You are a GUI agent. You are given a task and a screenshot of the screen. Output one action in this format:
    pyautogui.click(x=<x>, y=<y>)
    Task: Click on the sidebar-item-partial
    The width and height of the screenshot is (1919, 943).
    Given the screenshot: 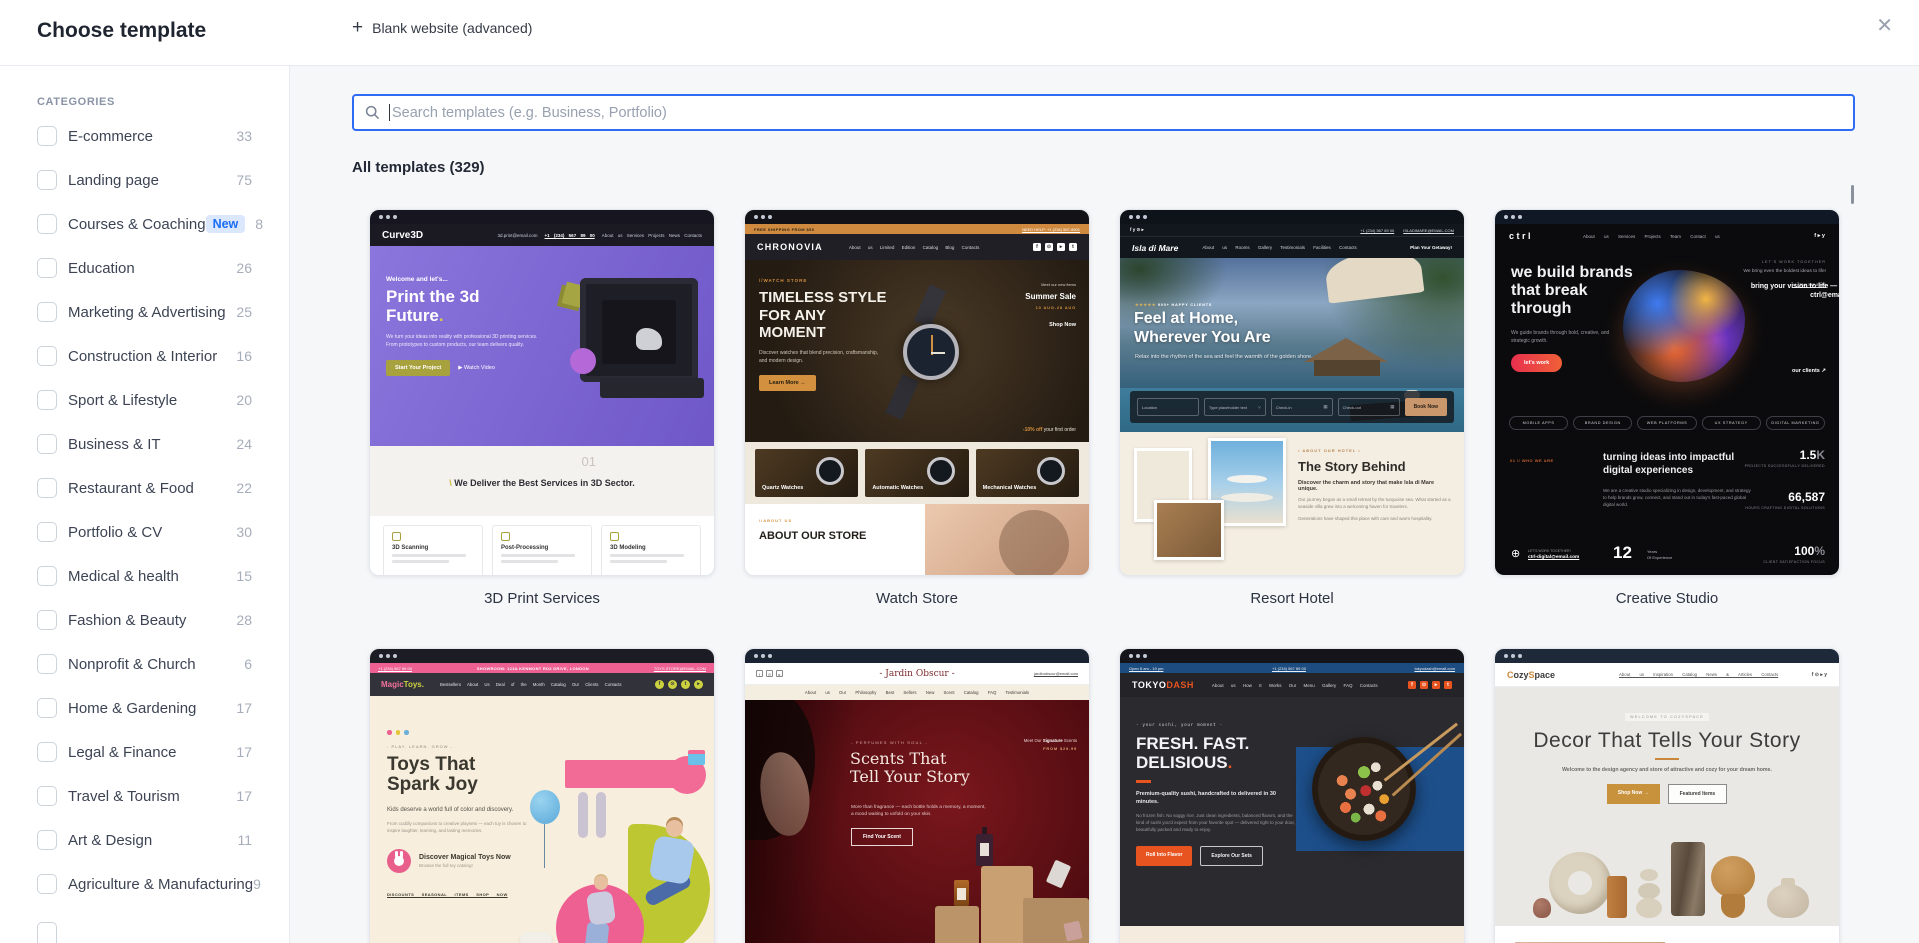 What is the action you would take?
    pyautogui.click(x=144, y=924)
    